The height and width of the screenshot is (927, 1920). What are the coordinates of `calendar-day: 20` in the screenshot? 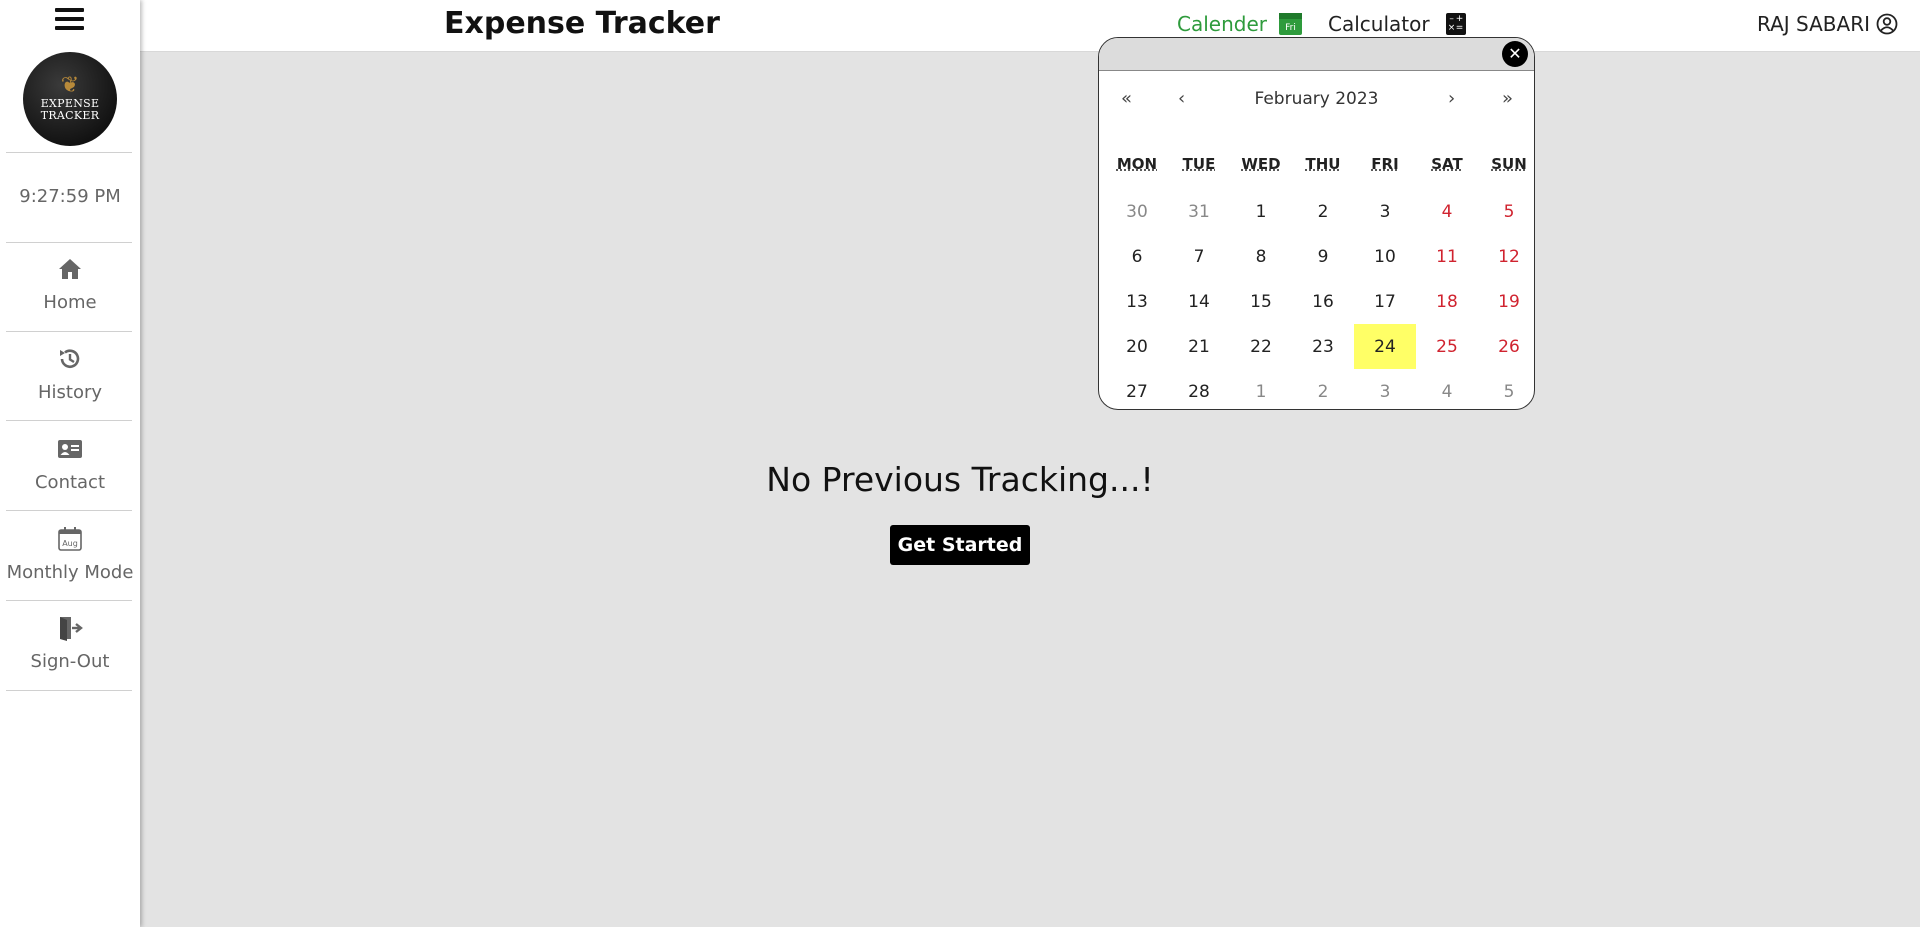 It's located at (1137, 346).